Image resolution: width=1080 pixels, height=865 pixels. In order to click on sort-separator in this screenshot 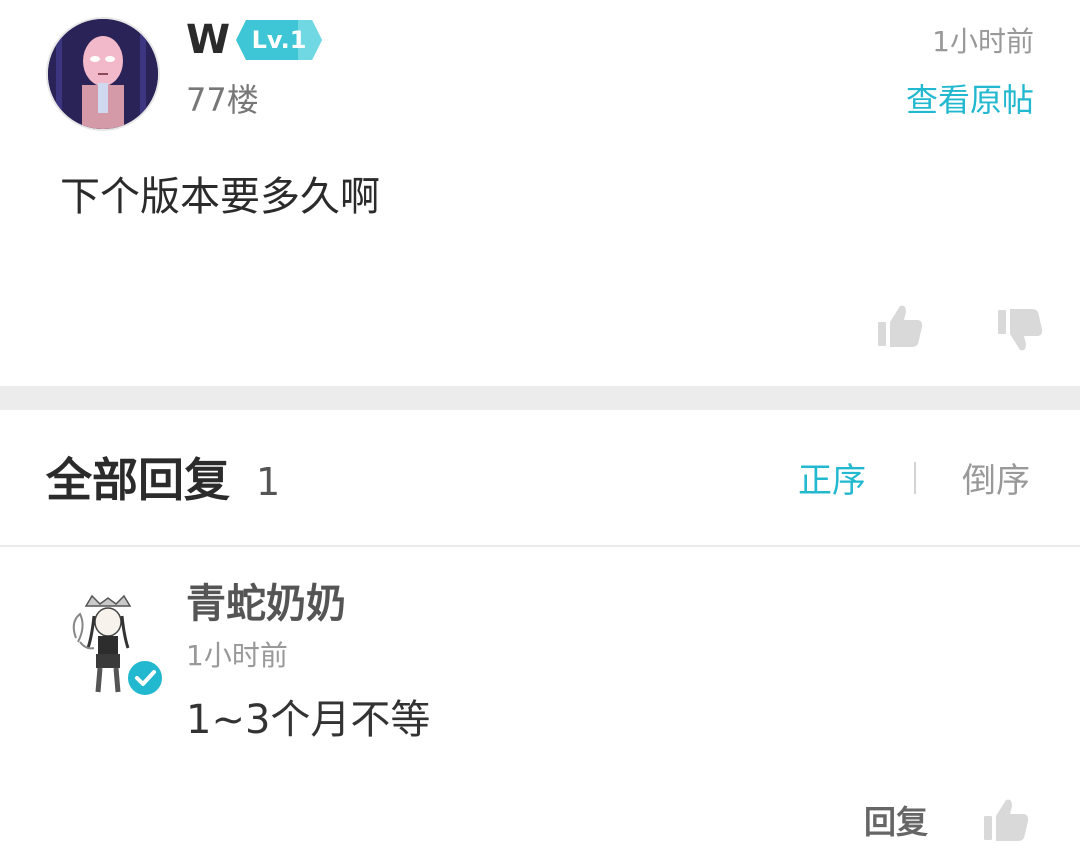, I will do `click(915, 478)`.